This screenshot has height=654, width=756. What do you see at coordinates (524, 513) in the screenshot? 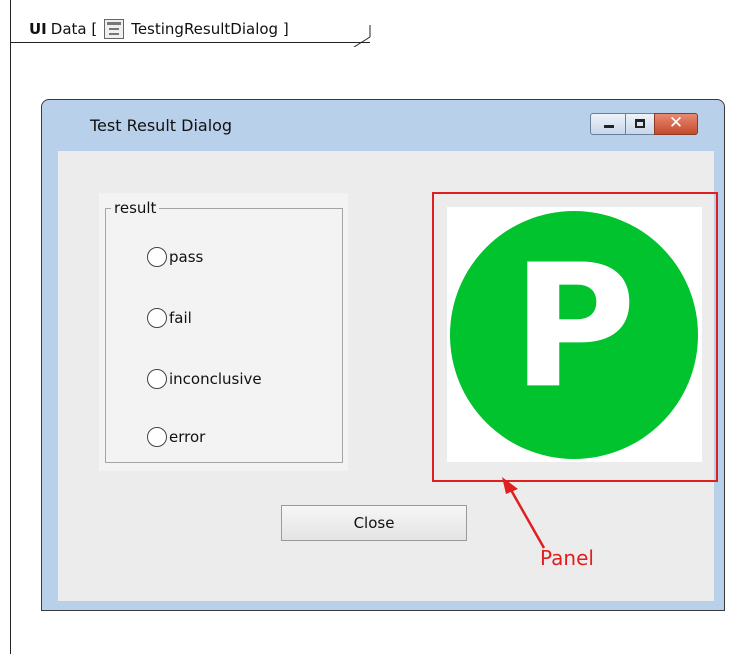
I see `annotation-arrow` at bounding box center [524, 513].